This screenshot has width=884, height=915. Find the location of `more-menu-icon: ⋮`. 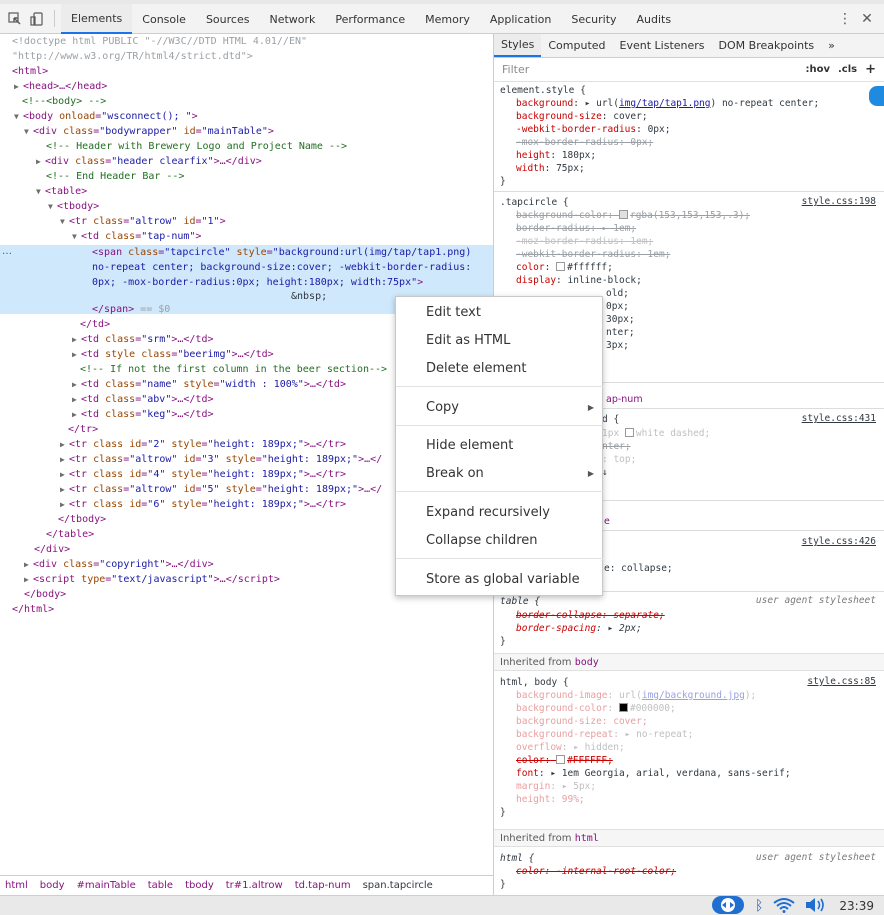

more-menu-icon: ⋮ is located at coordinates (845, 19).